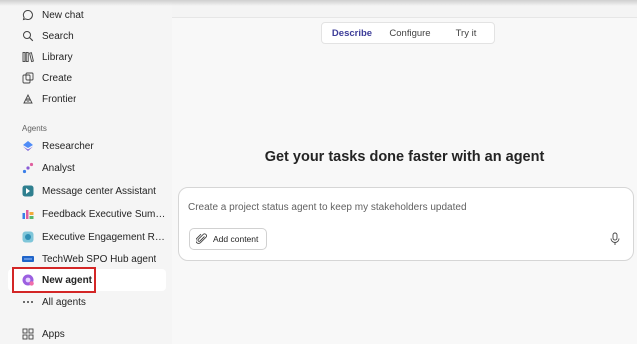  I want to click on library-icon, so click(28, 57).